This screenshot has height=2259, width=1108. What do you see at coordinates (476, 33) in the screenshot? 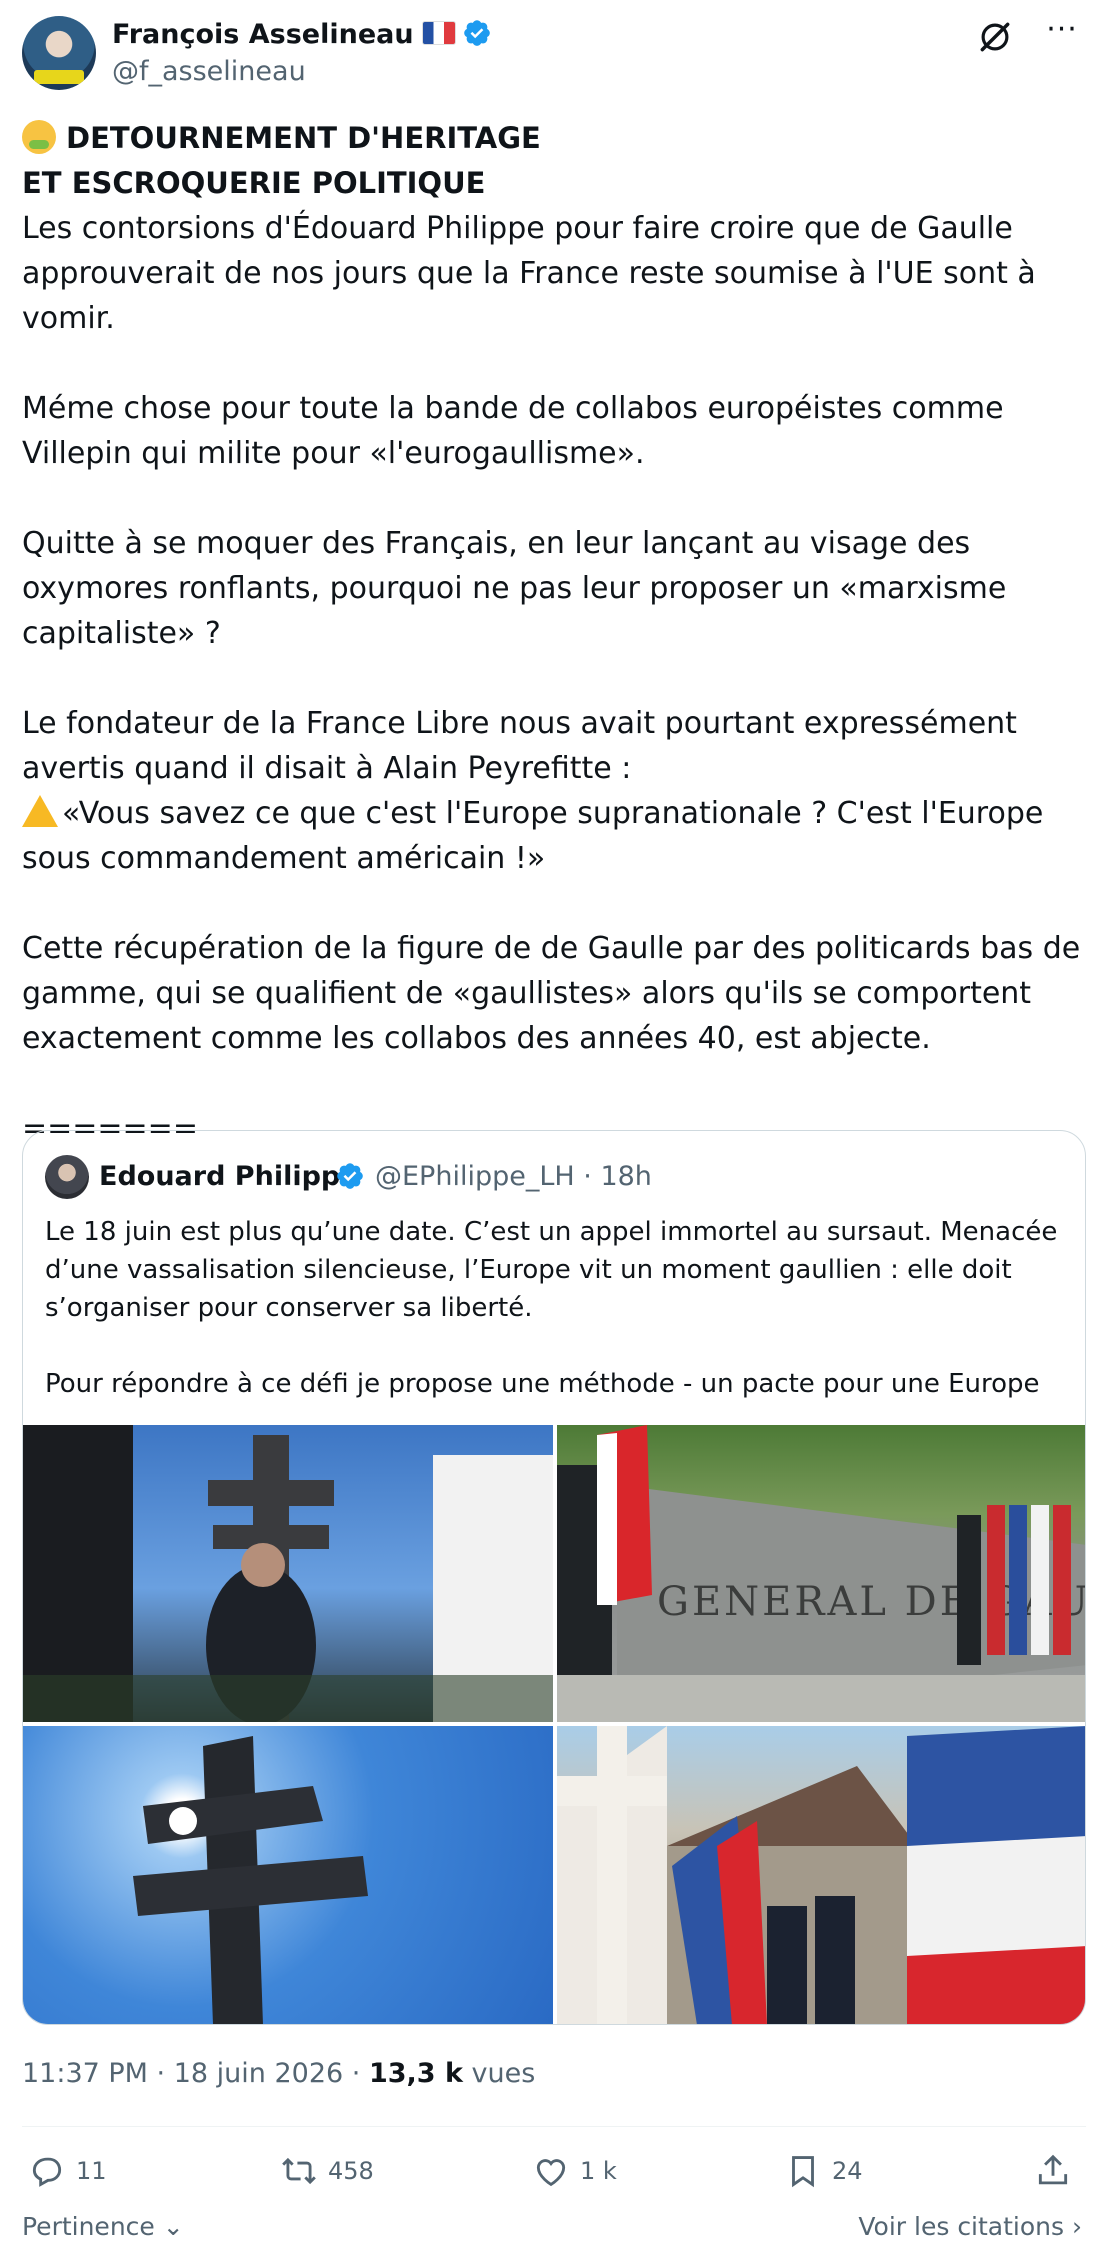
I see `verified-badge-icon` at bounding box center [476, 33].